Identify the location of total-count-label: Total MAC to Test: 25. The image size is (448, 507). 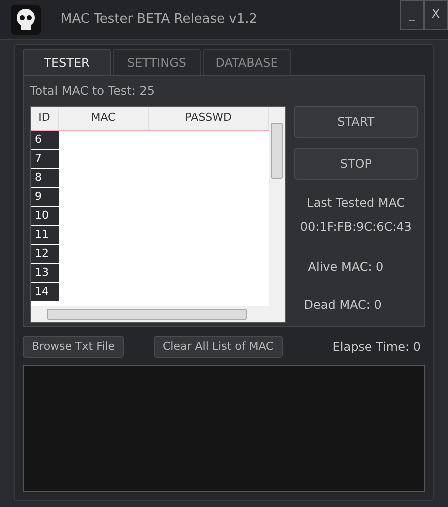
(93, 91).